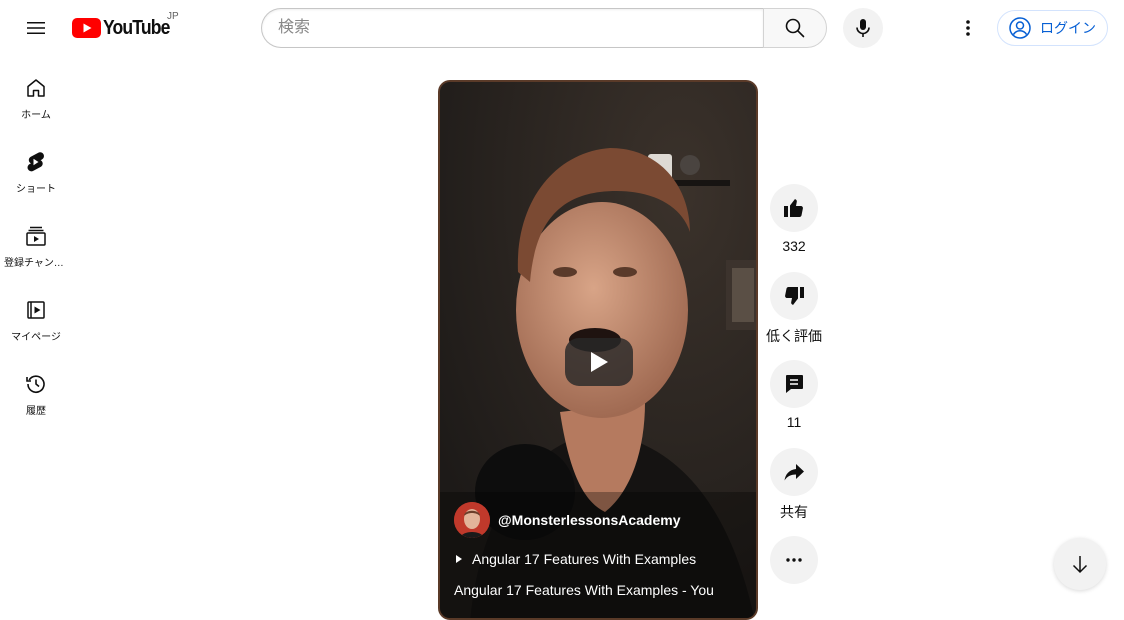 The height and width of the screenshot is (620, 1124). I want to click on like-action: 332, so click(794, 228).